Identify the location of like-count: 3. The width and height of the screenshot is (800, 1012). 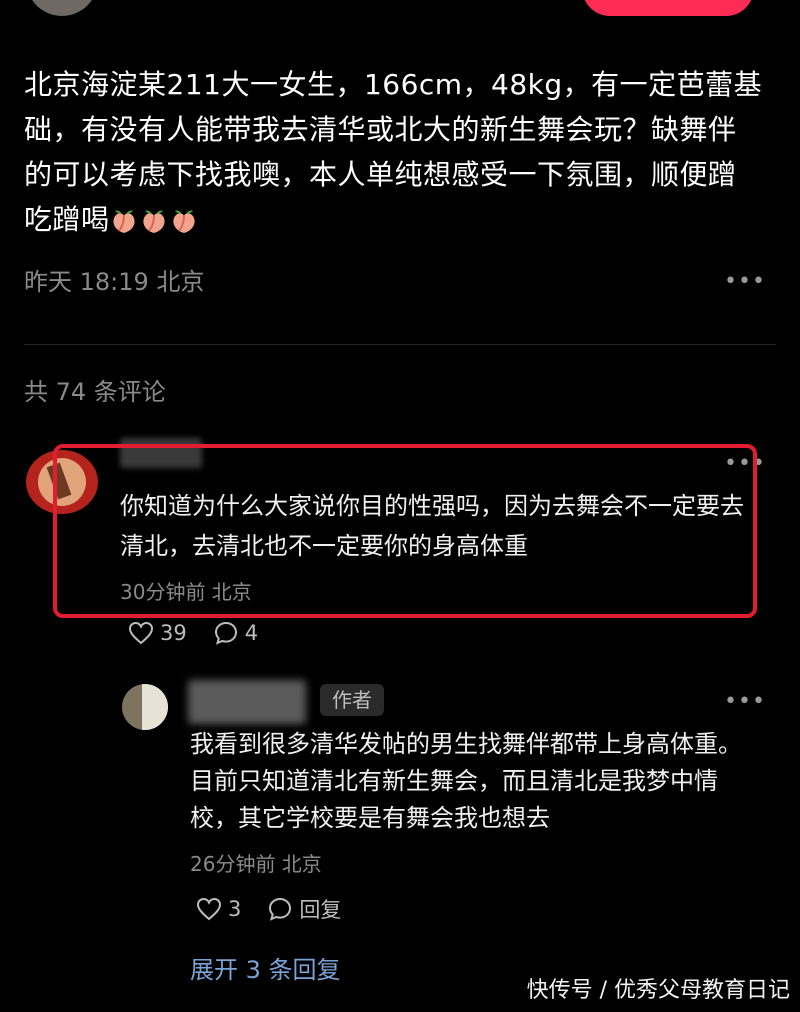
(235, 909).